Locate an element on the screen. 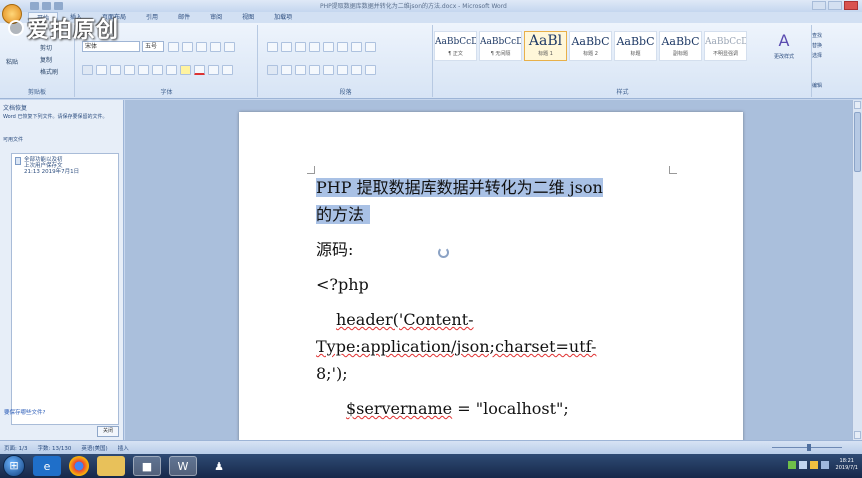 The image size is (862, 478). margin-corner-mark is located at coordinates (673, 170).